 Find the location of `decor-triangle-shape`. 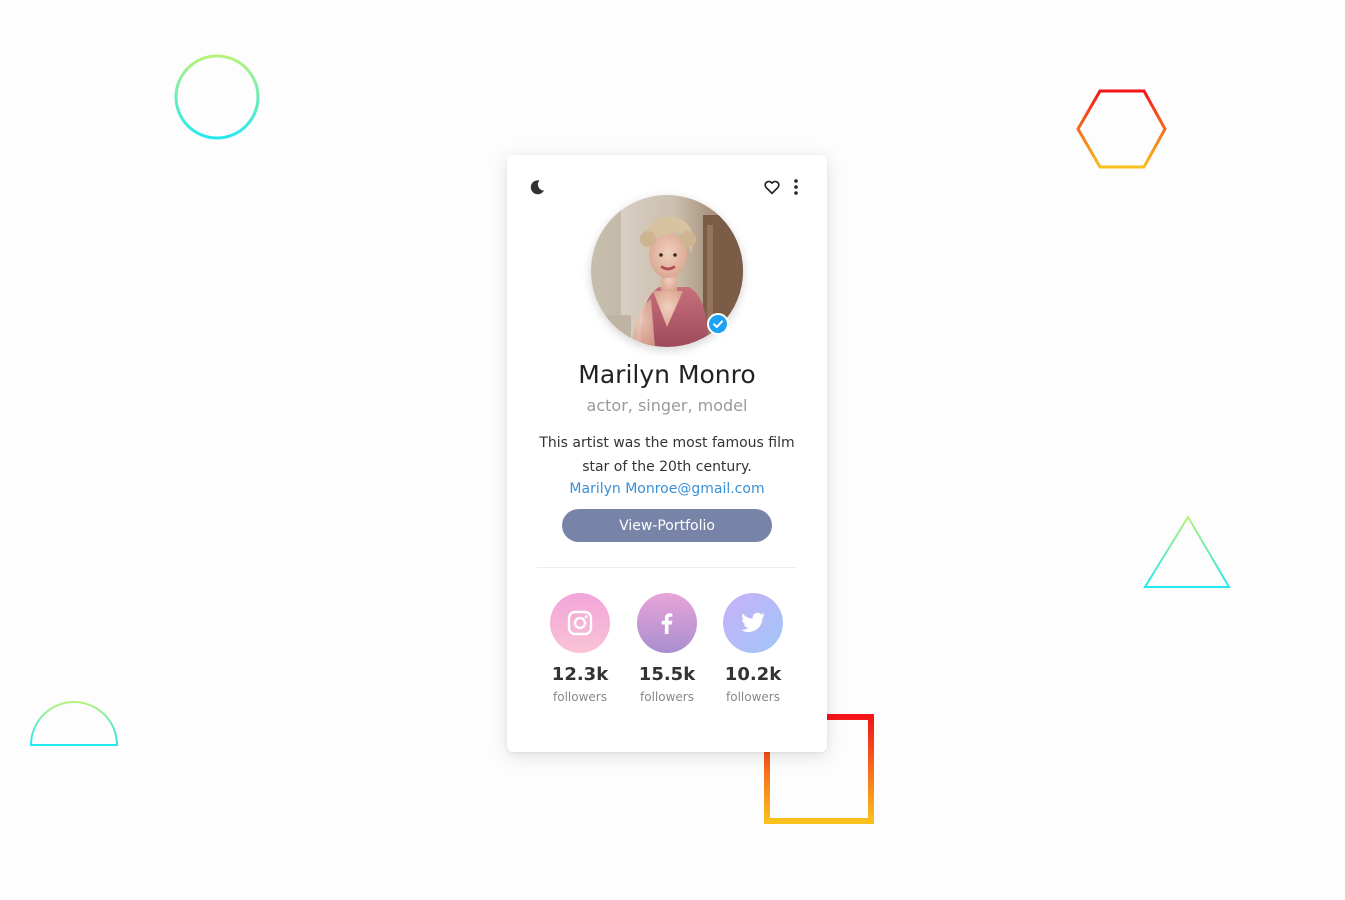

decor-triangle-shape is located at coordinates (1187, 551).